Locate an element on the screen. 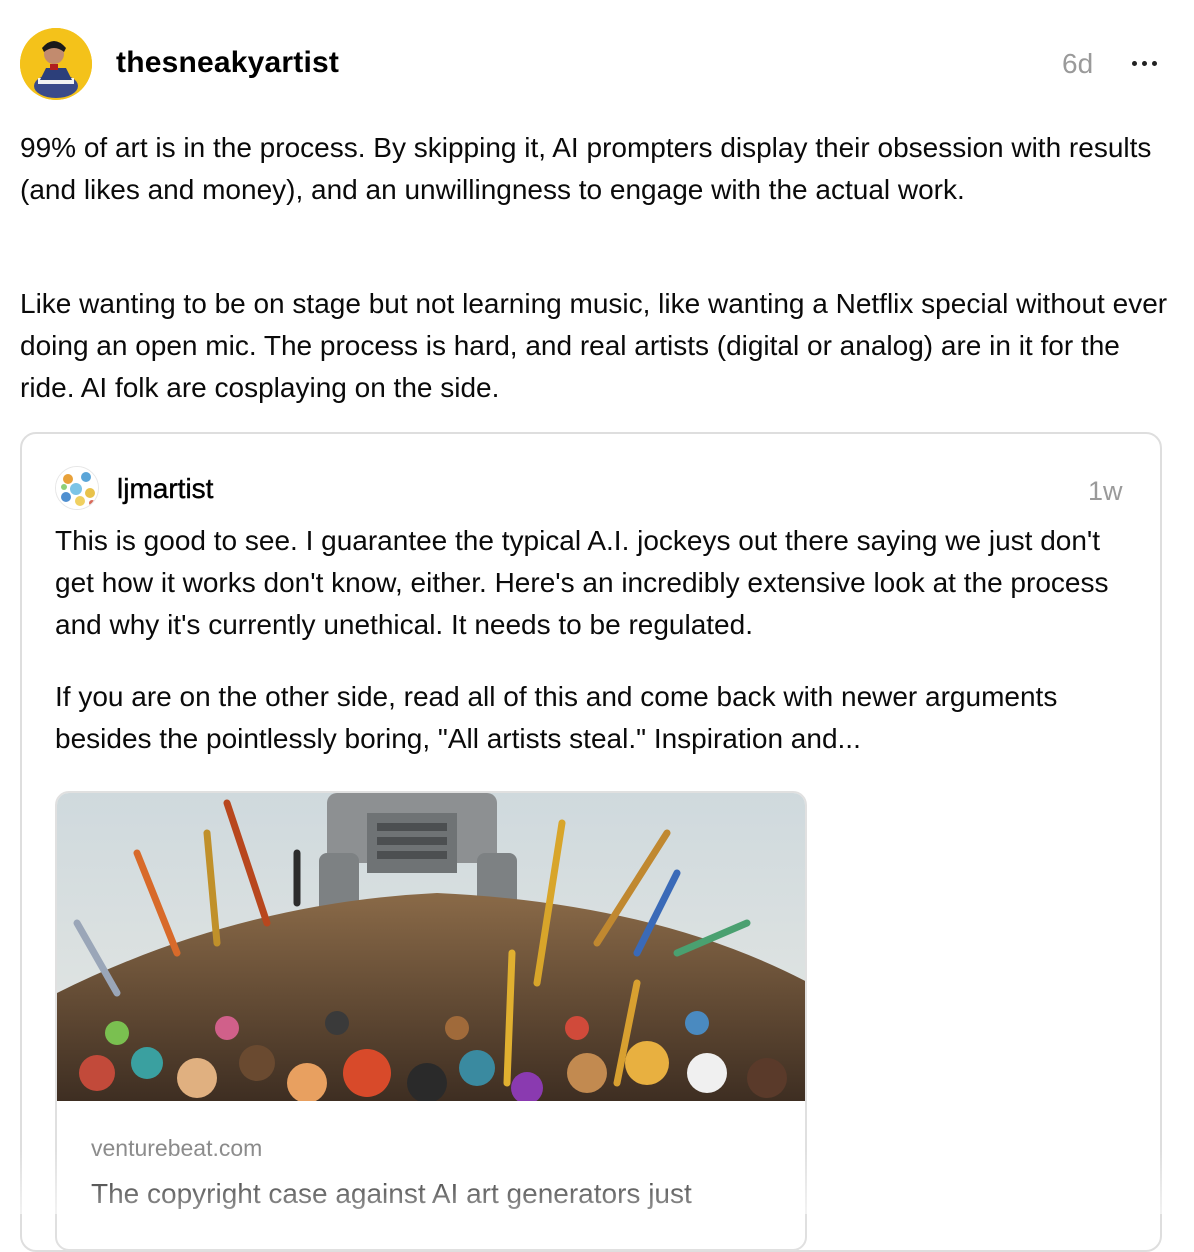  more-options-icon is located at coordinates (1144, 63).